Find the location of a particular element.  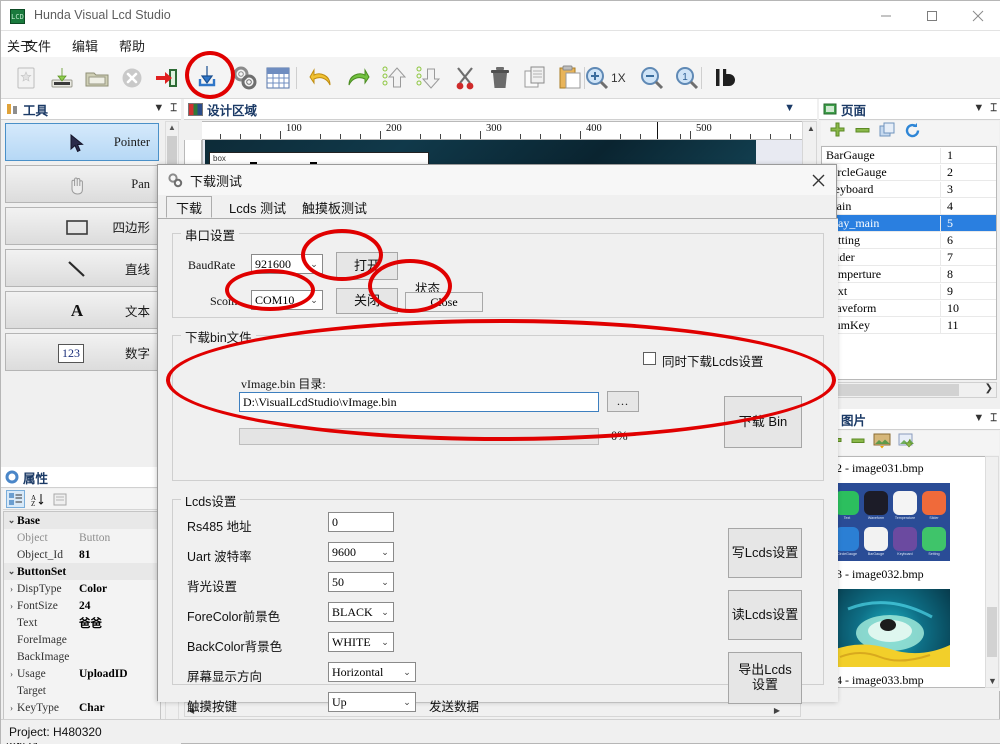

remove-page-icon is located at coordinates (862, 133).